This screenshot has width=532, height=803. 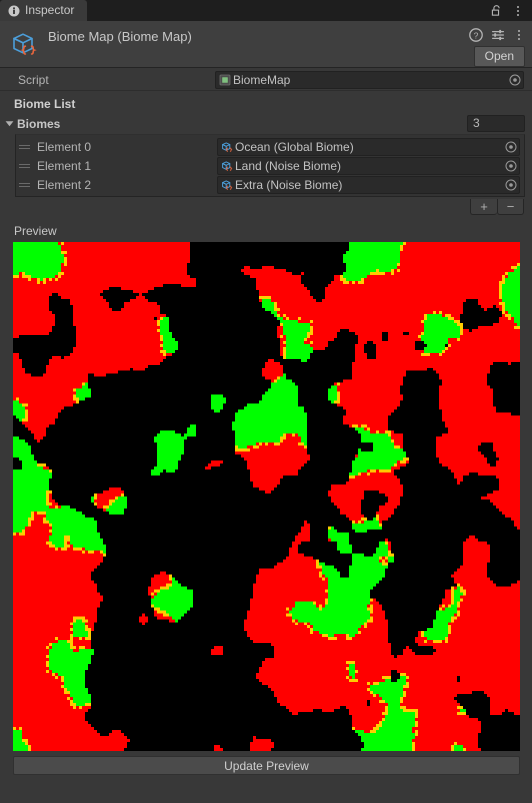 I want to click on lock-open-icon, so click(x=496, y=10).